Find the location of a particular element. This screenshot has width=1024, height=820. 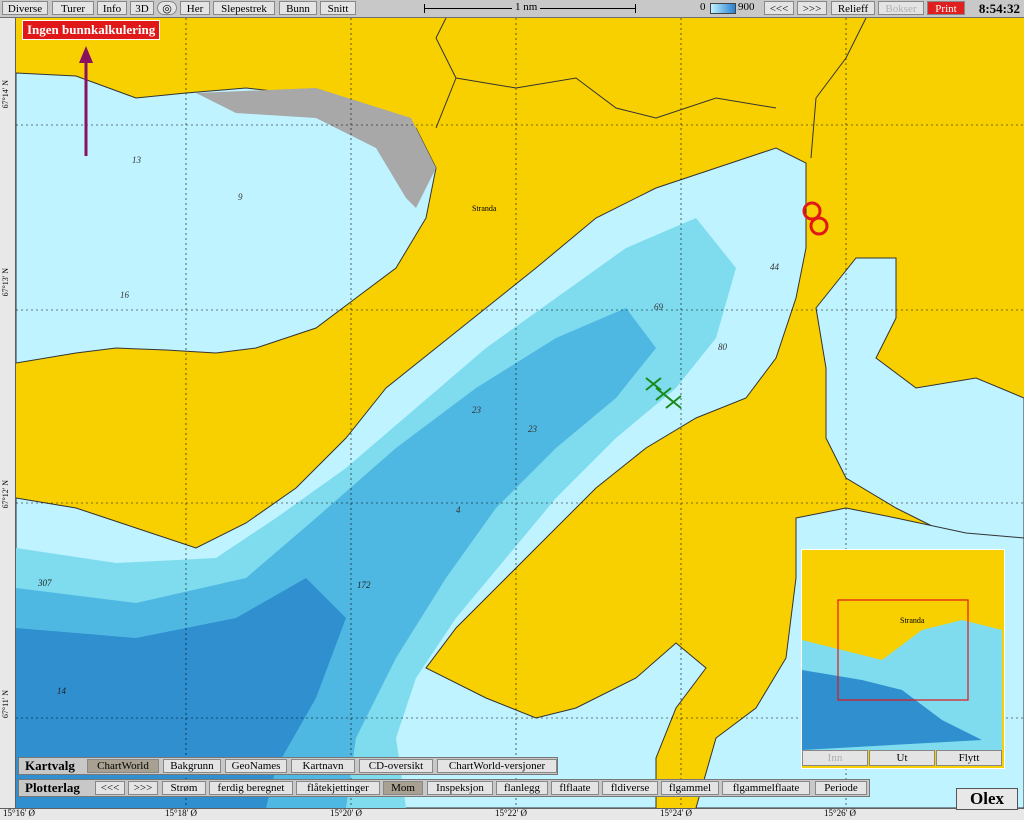

btn-flgammelflaate: flgammelflaate is located at coordinates (766, 788).